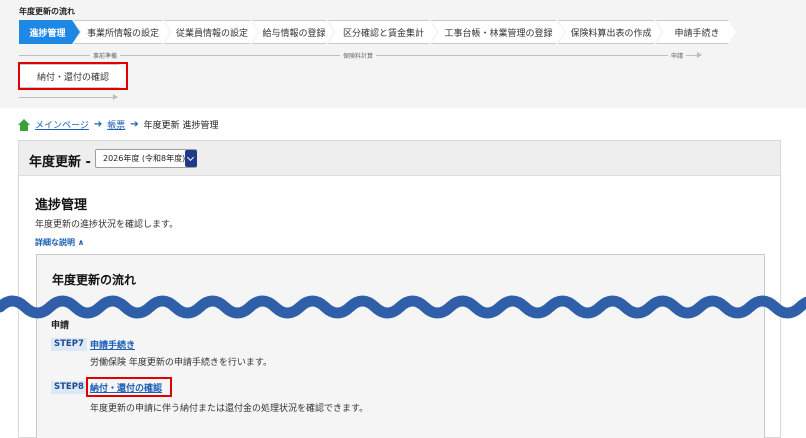  What do you see at coordinates (24, 124) in the screenshot?
I see `home-icon` at bounding box center [24, 124].